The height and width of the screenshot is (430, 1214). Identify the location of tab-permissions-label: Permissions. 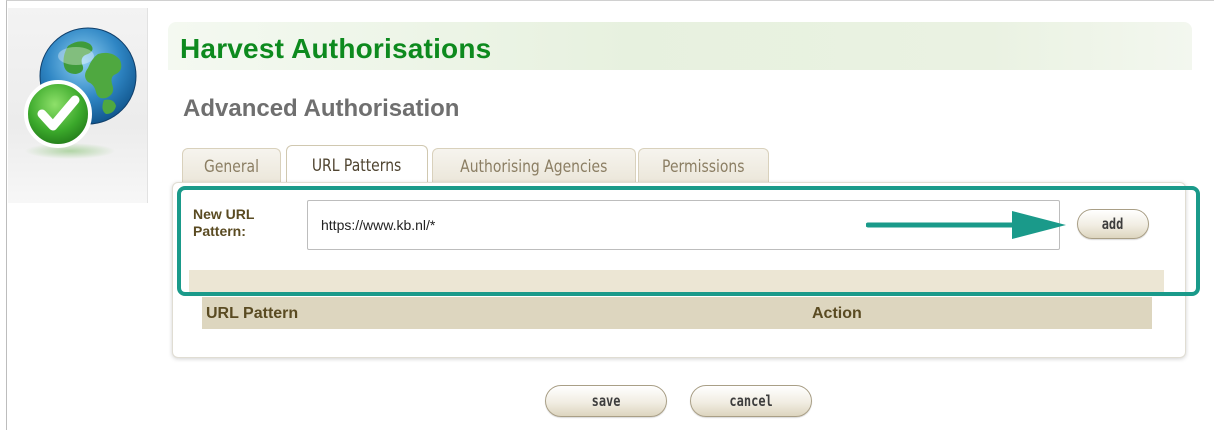
(703, 166).